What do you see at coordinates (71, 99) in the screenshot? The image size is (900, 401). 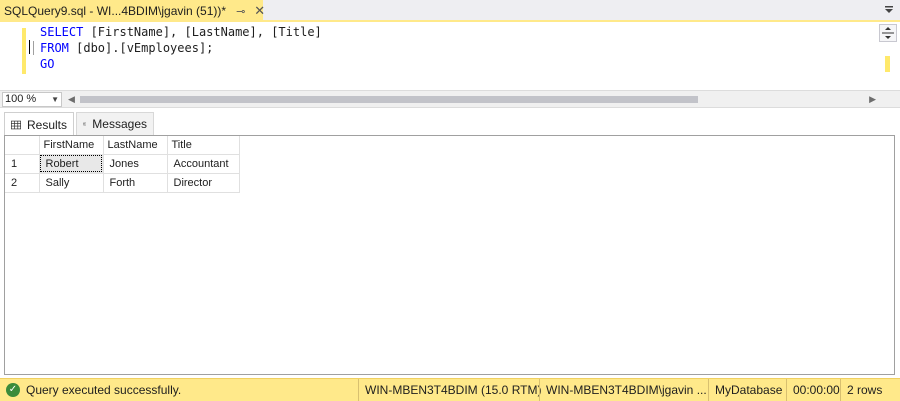 I see `scroll-left-icon: ◀` at bounding box center [71, 99].